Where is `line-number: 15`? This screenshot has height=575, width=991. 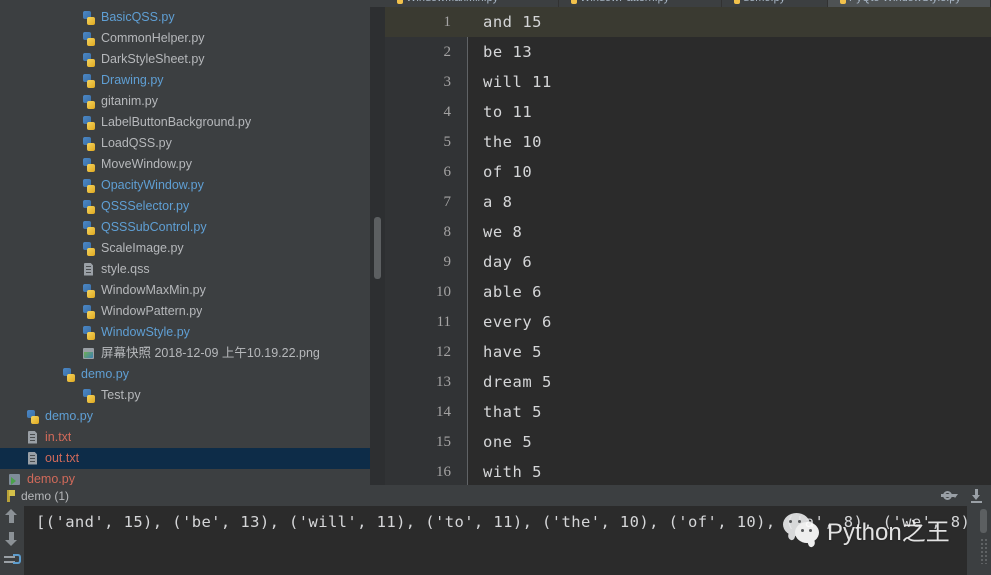 line-number: 15 is located at coordinates (443, 442).